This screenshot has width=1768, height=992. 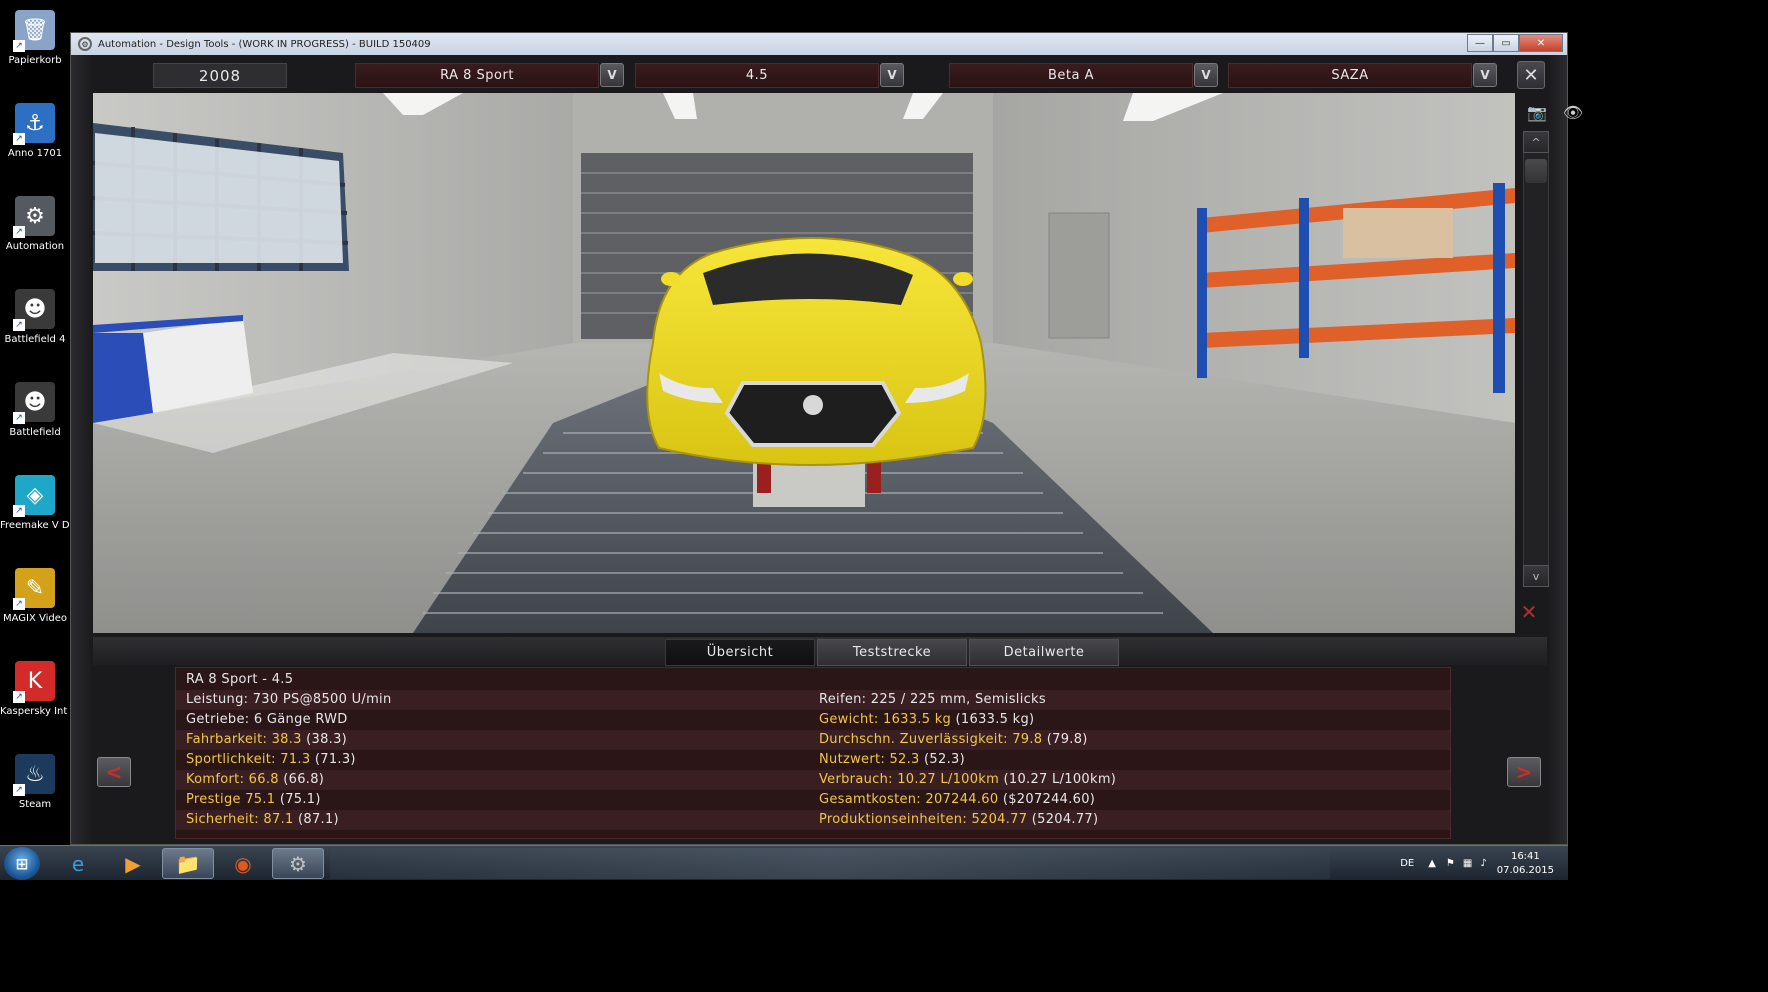 What do you see at coordinates (220, 75) in the screenshot?
I see `year-display: 2008` at bounding box center [220, 75].